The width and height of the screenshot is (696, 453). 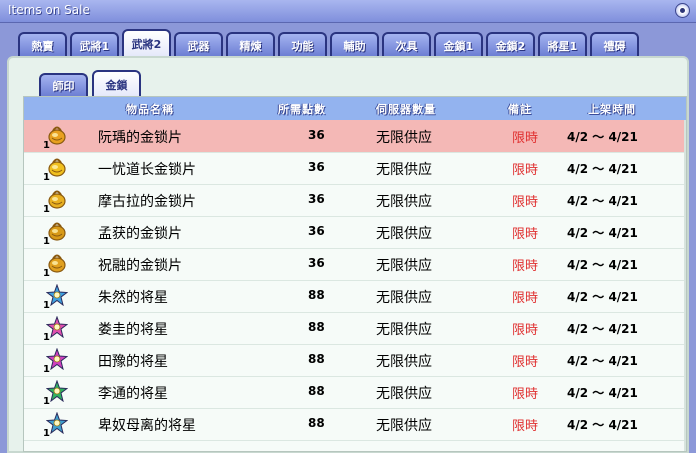 What do you see at coordinates (355, 360) in the screenshot?
I see `table-row: 1 田豫的将星 88 无限供应 限時 4/2 ～ 4/21` at bounding box center [355, 360].